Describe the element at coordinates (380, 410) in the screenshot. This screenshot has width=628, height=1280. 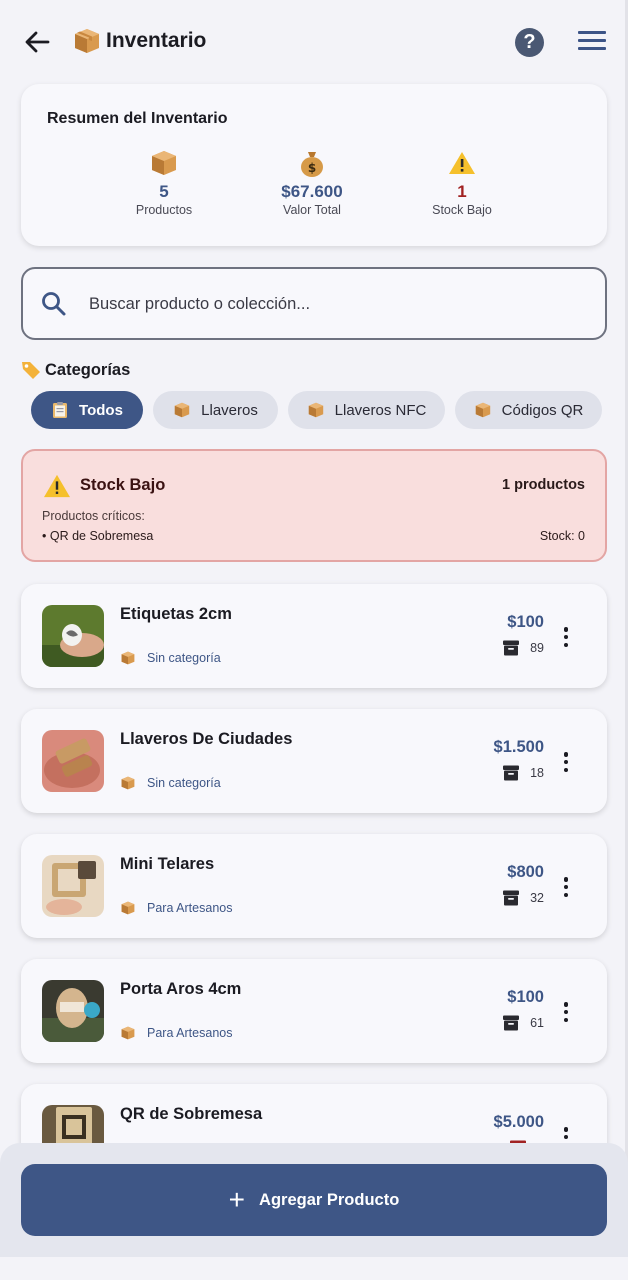
I see `category-chip-label: Llaveros NFC` at that location.